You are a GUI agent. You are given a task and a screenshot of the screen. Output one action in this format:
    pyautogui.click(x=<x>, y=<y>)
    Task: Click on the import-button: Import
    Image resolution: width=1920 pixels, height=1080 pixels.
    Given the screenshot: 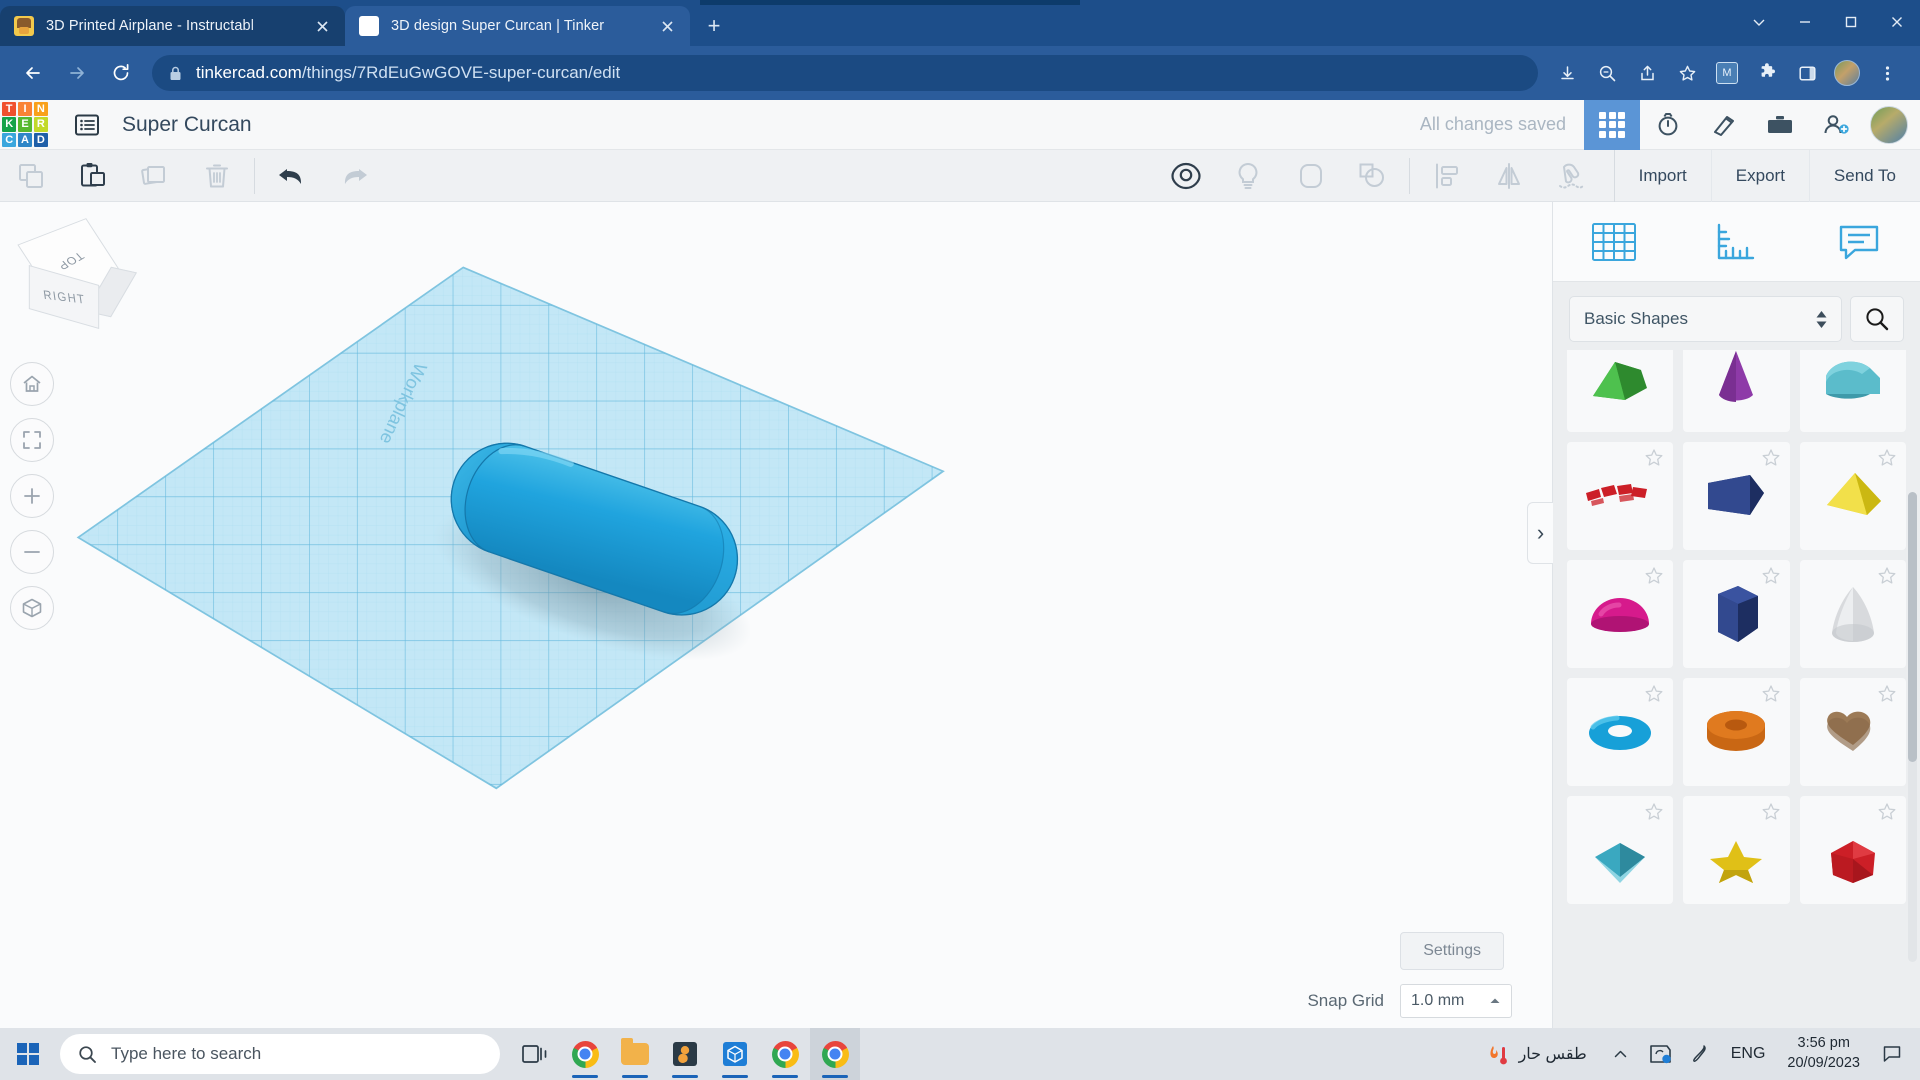 What is the action you would take?
    pyautogui.click(x=1663, y=175)
    